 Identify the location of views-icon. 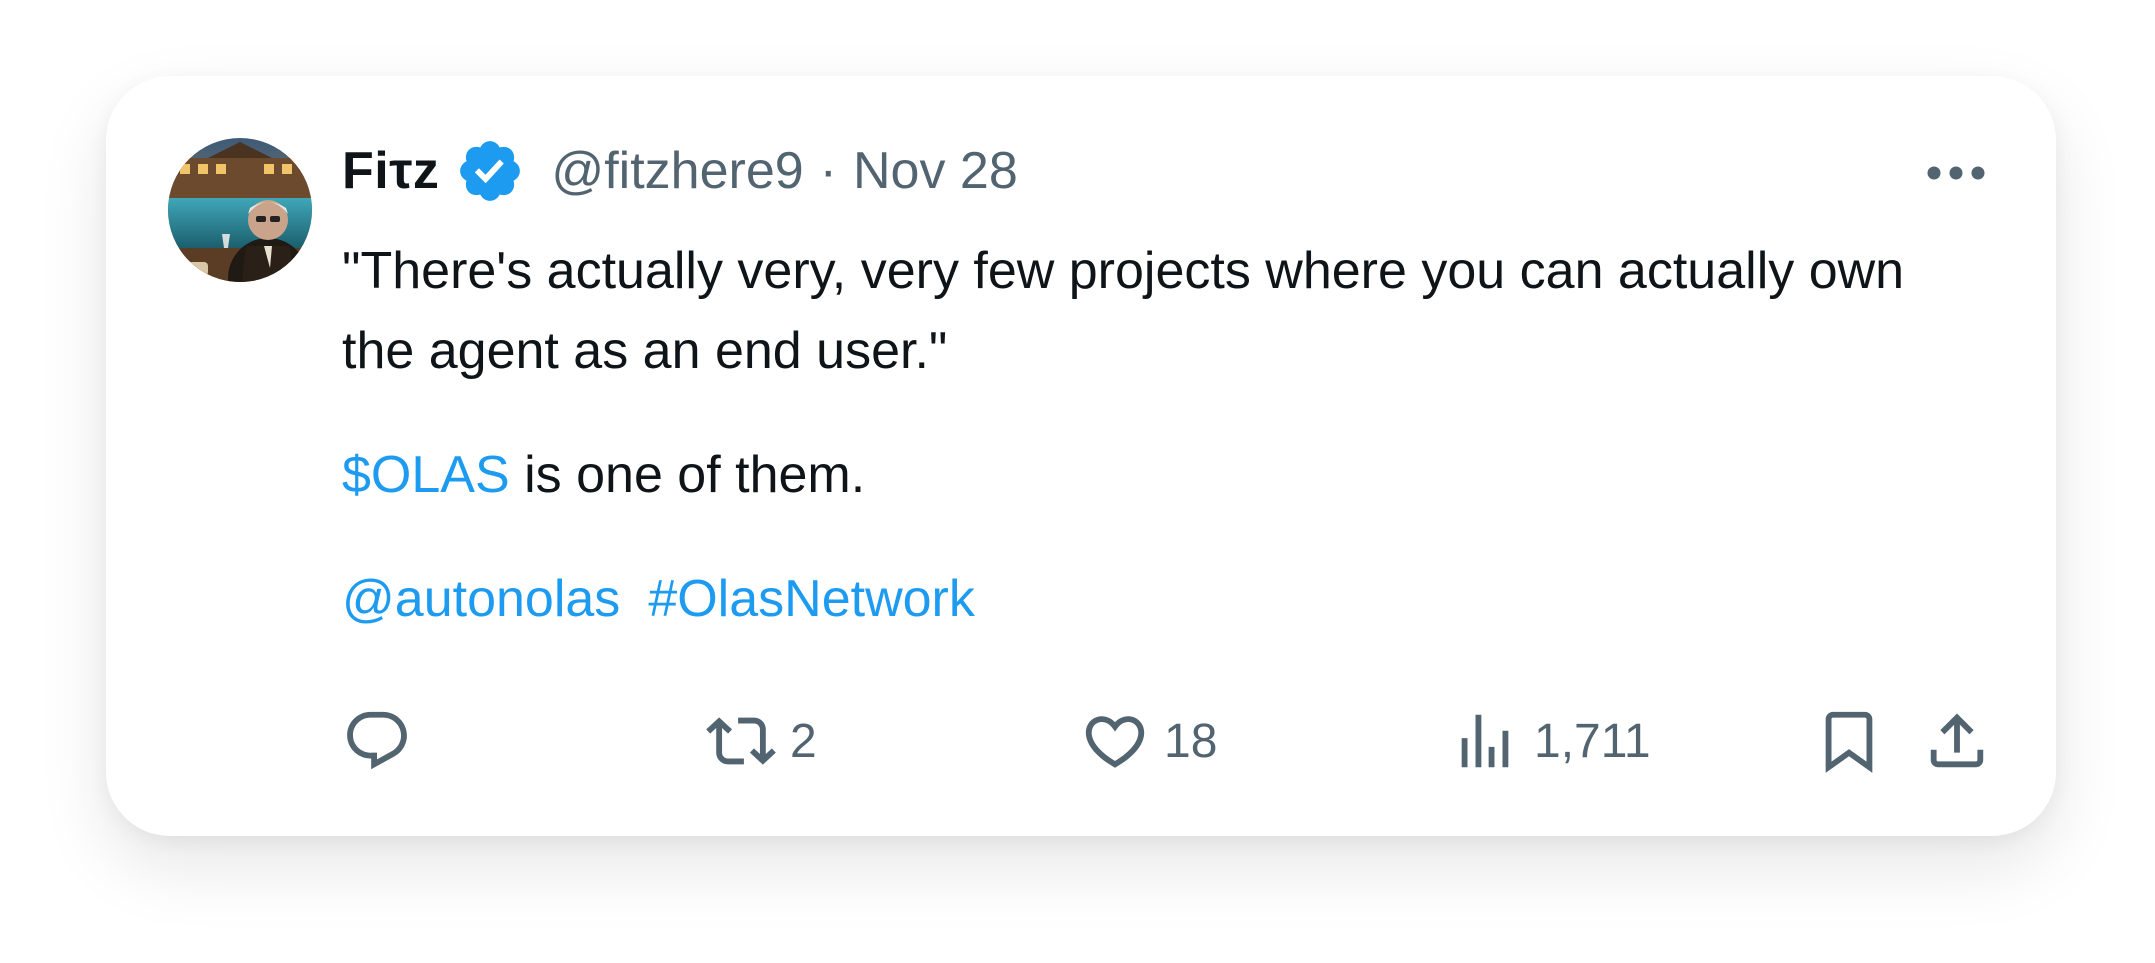
(1485, 741).